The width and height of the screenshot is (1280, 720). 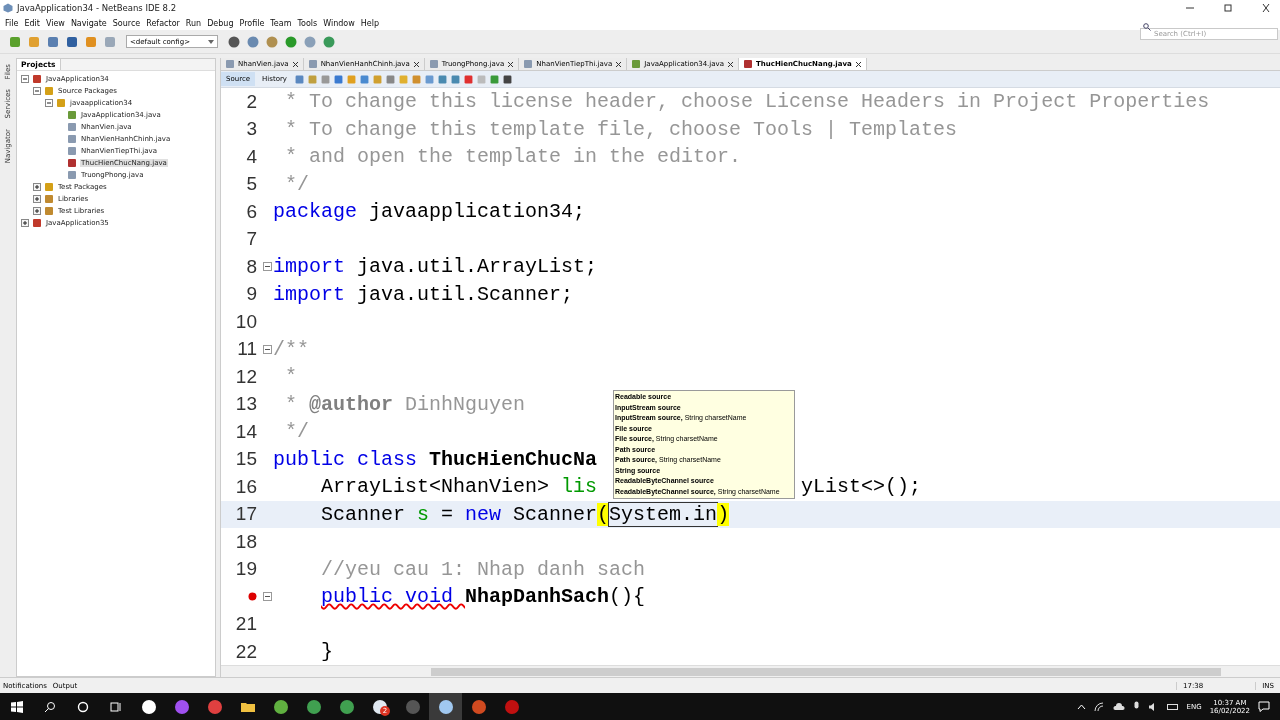 I want to click on code-line: package javaapplication34;, so click(x=429, y=212).